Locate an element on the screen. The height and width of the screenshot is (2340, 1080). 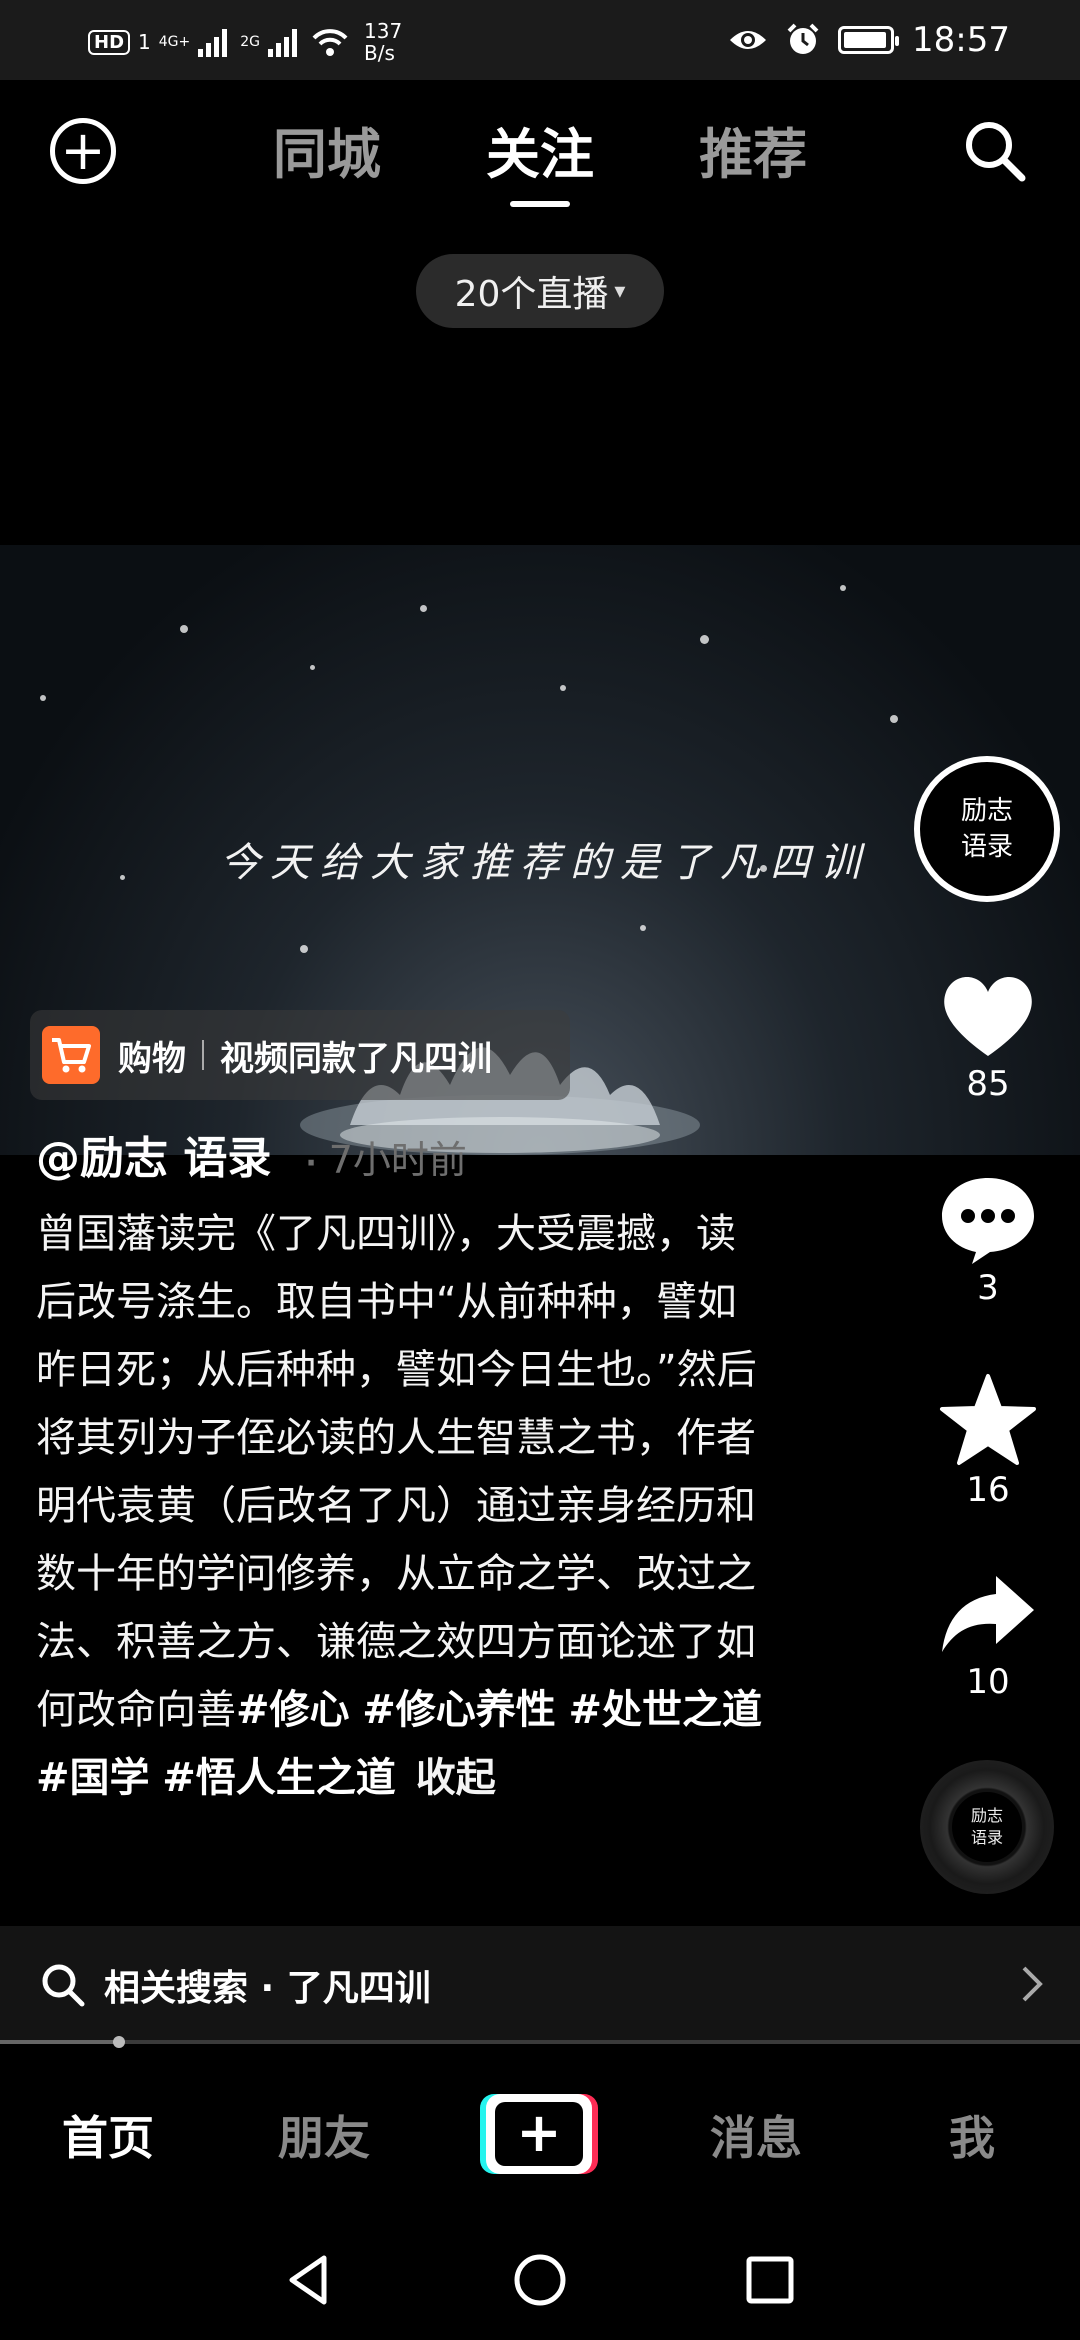
disc-text-line1: 励志 is located at coordinates (986, 1815).